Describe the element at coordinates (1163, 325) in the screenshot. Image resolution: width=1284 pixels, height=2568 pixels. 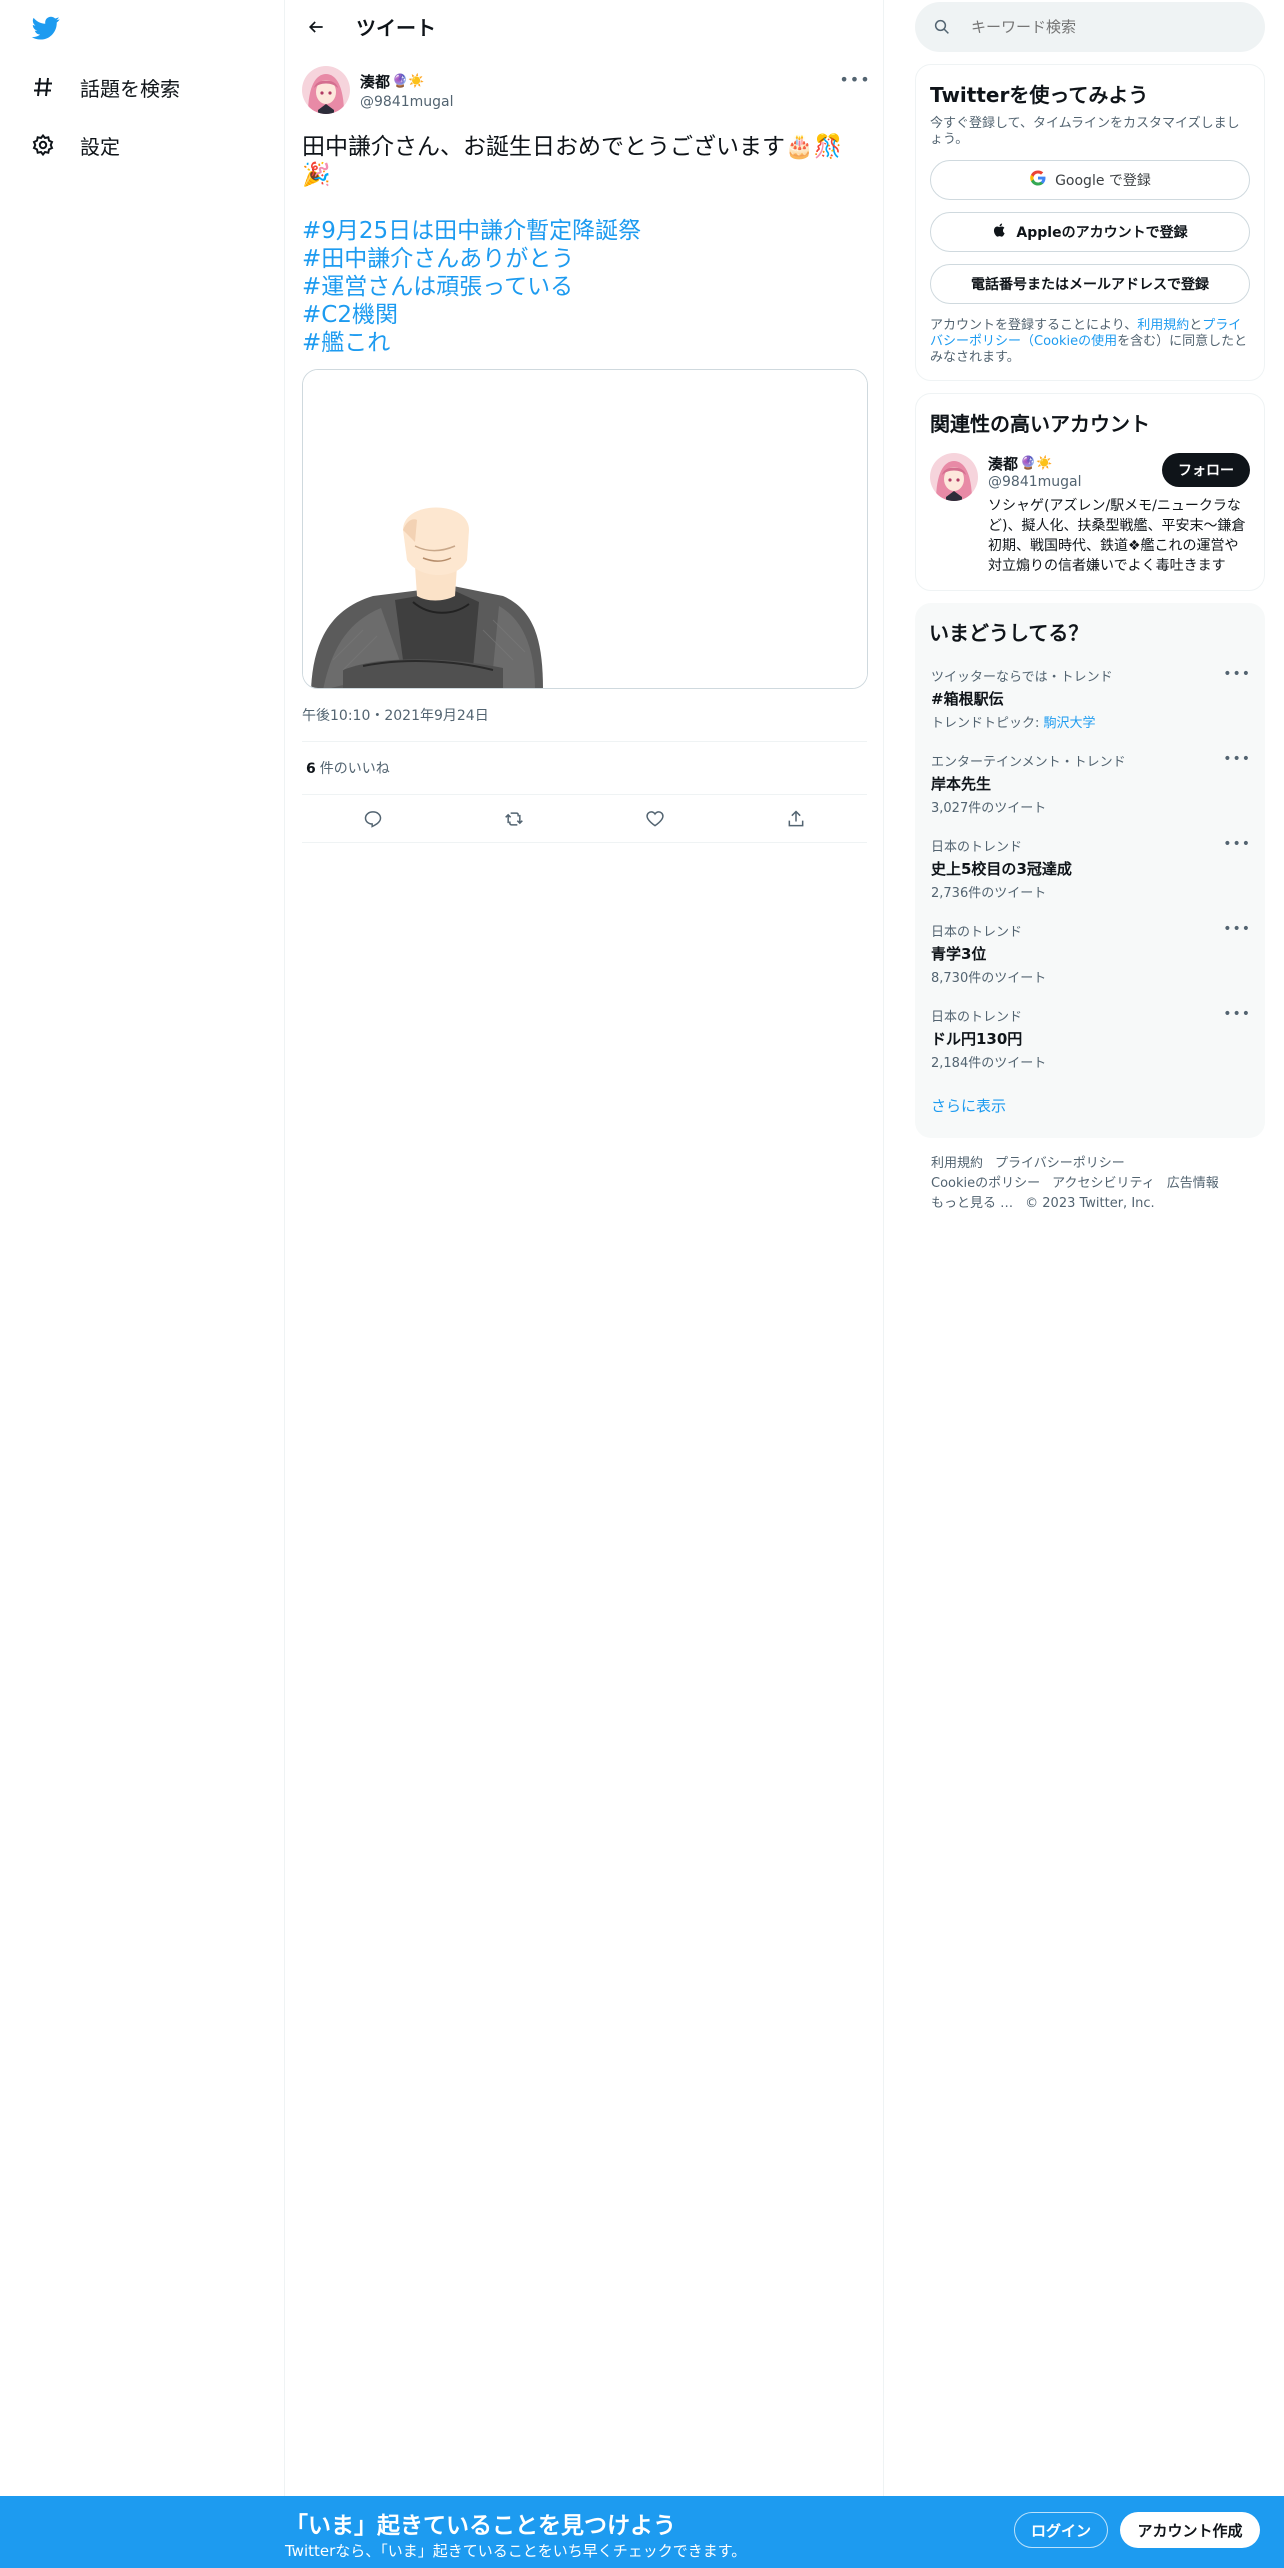
I see `terms-link: 利用規約` at that location.